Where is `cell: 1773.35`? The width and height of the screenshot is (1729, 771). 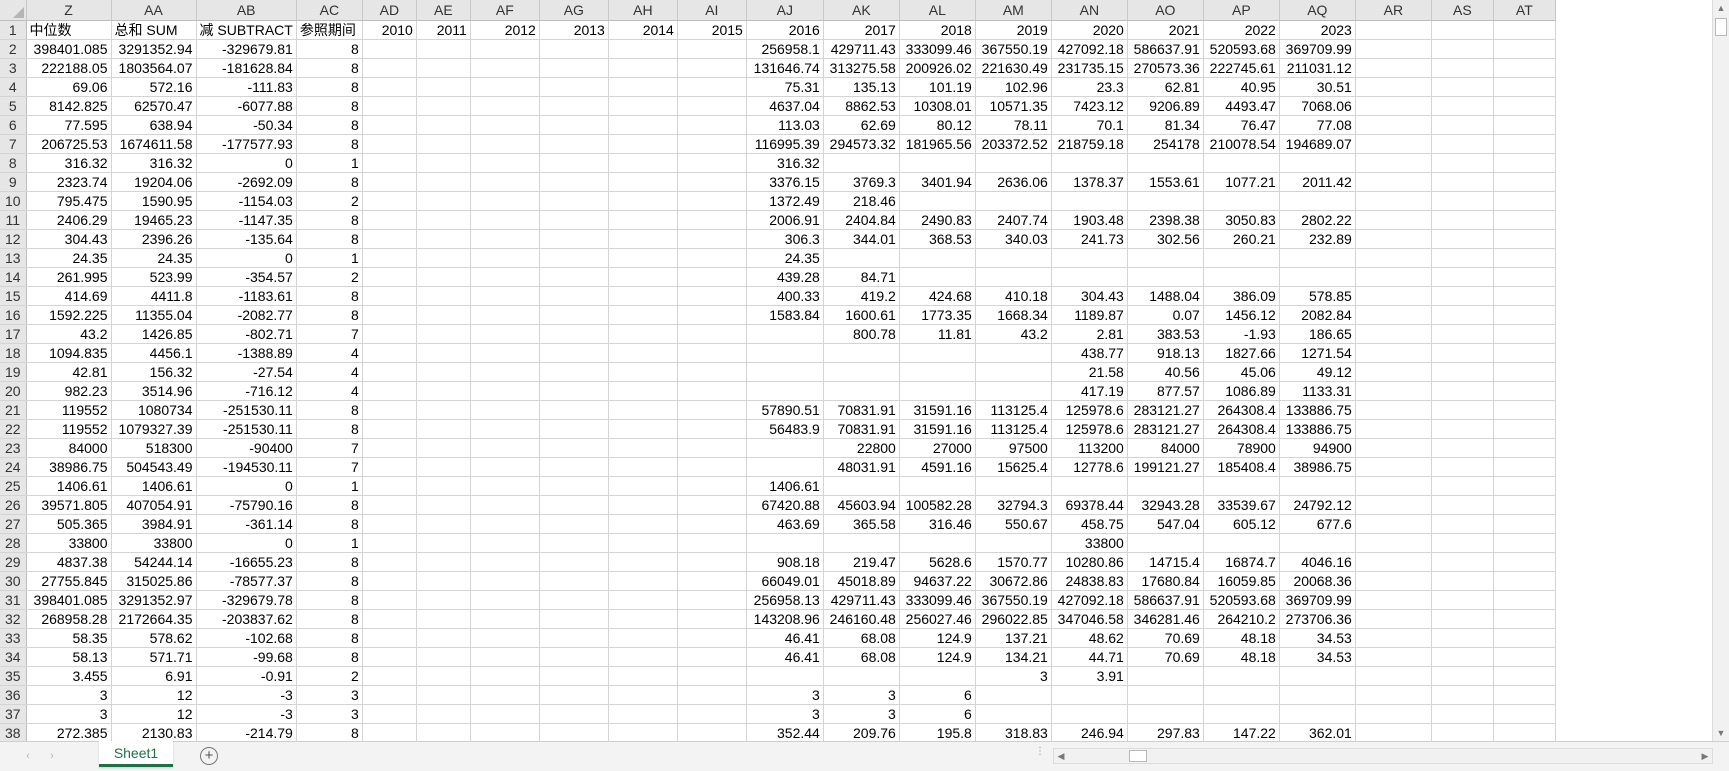
cell: 1773.35 is located at coordinates (937, 315).